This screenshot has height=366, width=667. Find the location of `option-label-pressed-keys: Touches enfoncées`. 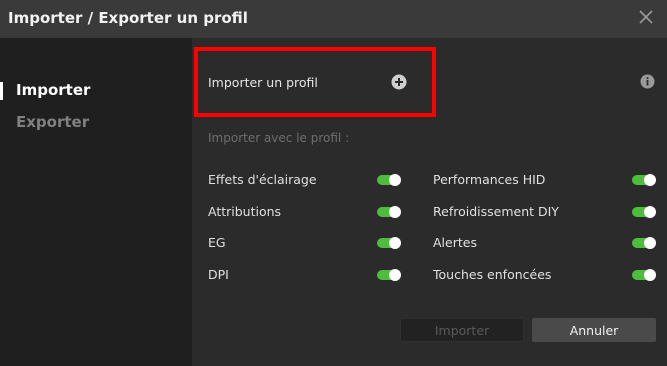

option-label-pressed-keys: Touches enfoncées is located at coordinates (492, 274).